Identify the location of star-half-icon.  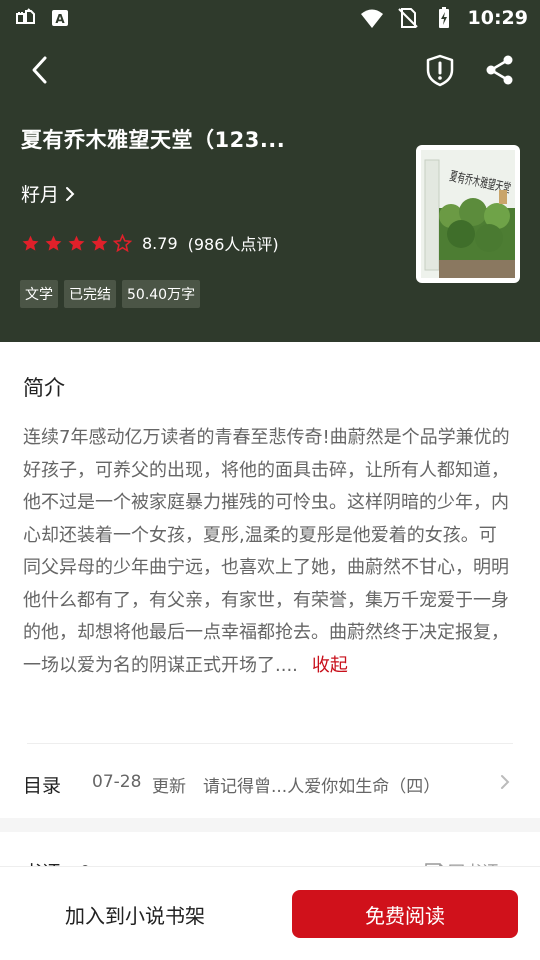
(122, 242).